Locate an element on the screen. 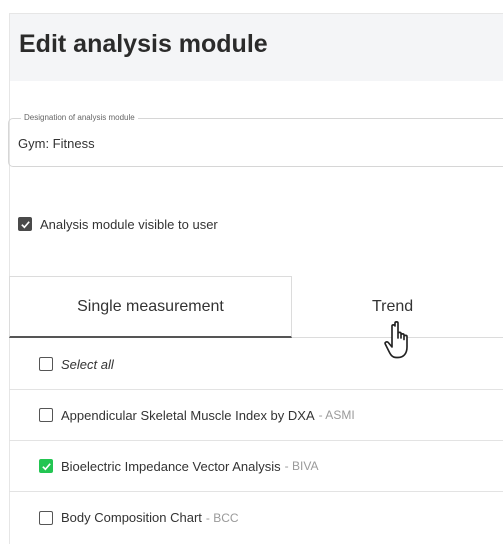 This screenshot has height=544, width=503. designation-legend: Designation of analysis module is located at coordinates (79, 117).